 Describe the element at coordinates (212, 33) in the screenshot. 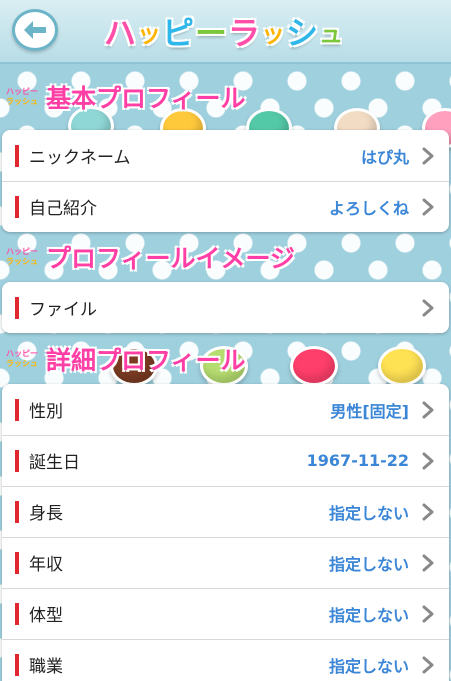

I see `logo-char: ー` at that location.